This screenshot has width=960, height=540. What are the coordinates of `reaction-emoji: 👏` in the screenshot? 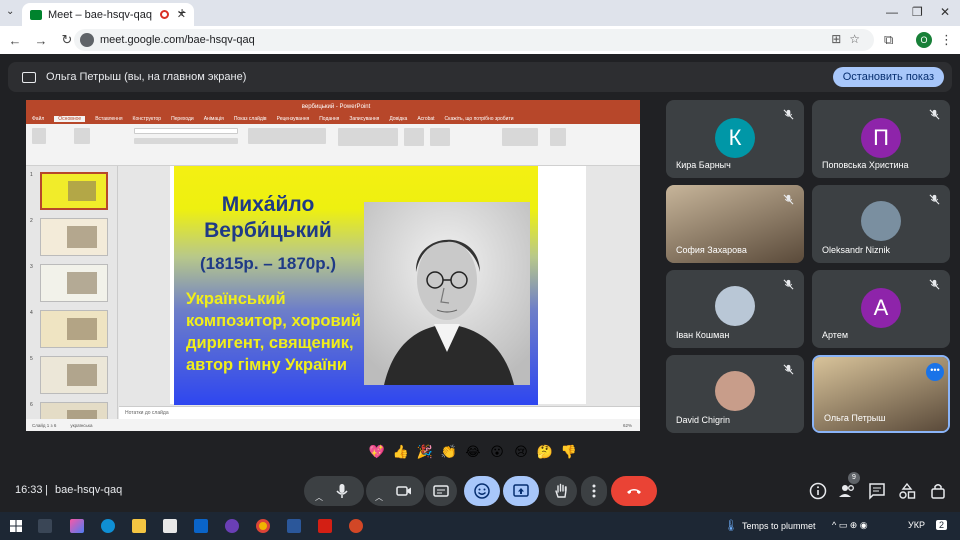 It's located at (449, 452).